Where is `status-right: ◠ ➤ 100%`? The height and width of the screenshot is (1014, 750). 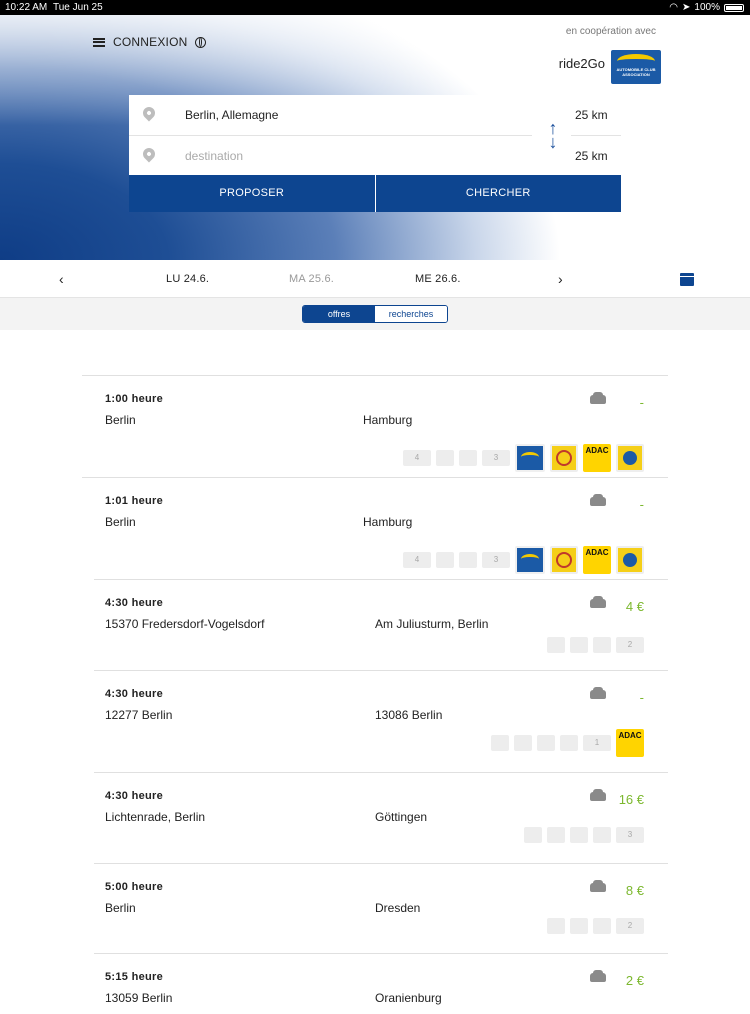
status-right: ◠ ➤ 100% is located at coordinates (706, 7).